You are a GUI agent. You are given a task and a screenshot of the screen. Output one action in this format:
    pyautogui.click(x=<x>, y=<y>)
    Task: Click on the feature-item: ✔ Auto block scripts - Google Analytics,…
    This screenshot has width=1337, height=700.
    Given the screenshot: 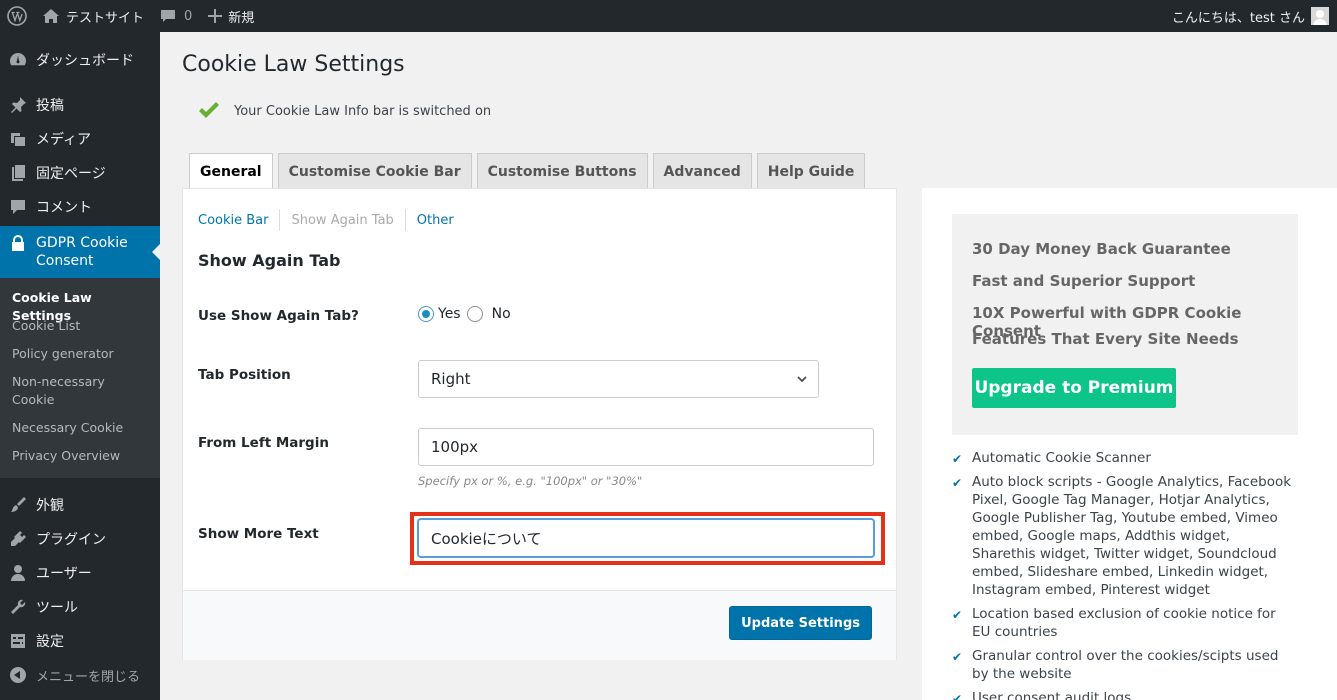 What is the action you would take?
    pyautogui.click(x=1122, y=536)
    